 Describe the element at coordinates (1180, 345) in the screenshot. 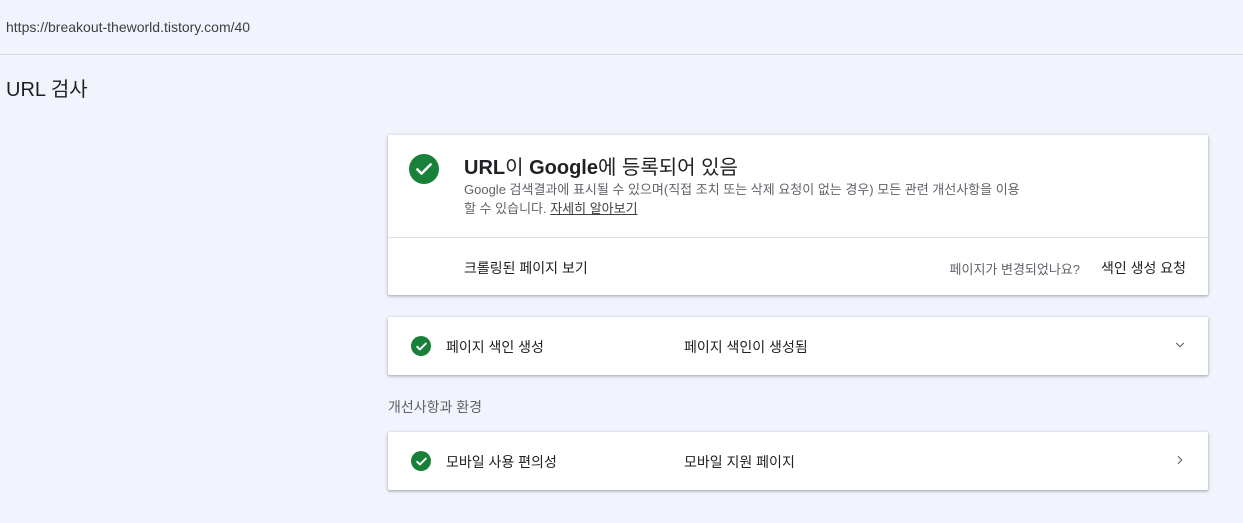

I see `chevron-down-icon` at that location.